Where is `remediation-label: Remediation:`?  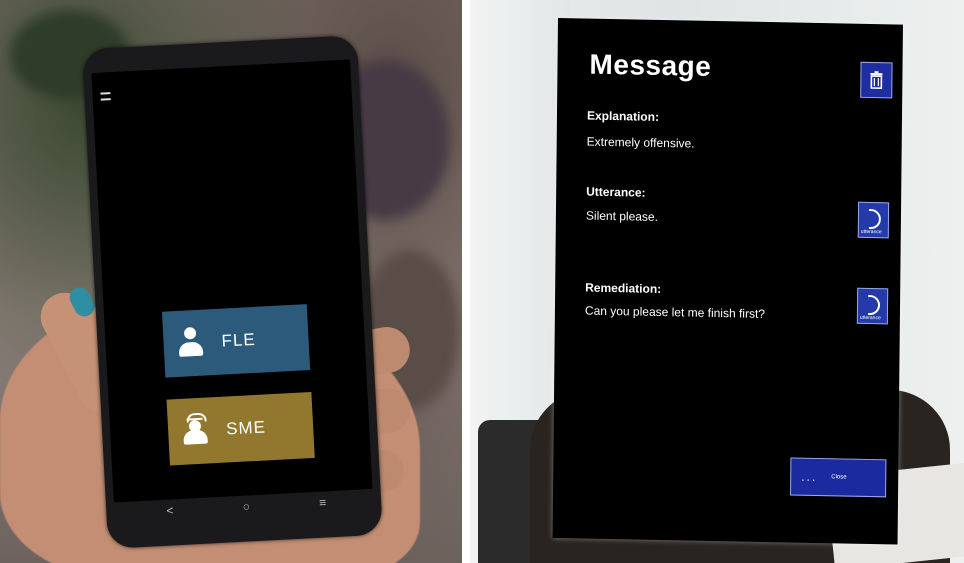 remediation-label: Remediation: is located at coordinates (623, 288).